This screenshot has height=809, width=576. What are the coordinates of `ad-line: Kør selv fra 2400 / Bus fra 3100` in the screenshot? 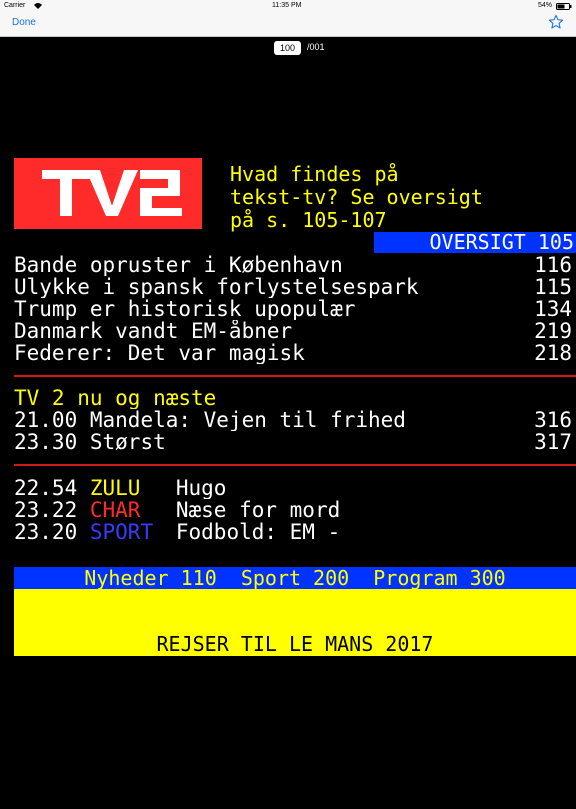 It's located at (295, 710).